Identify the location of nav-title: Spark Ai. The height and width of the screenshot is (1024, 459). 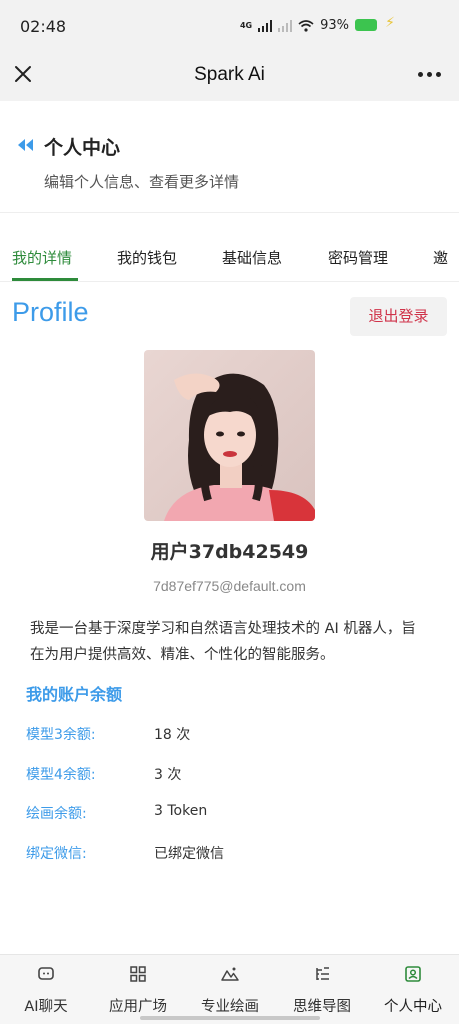
(229, 74).